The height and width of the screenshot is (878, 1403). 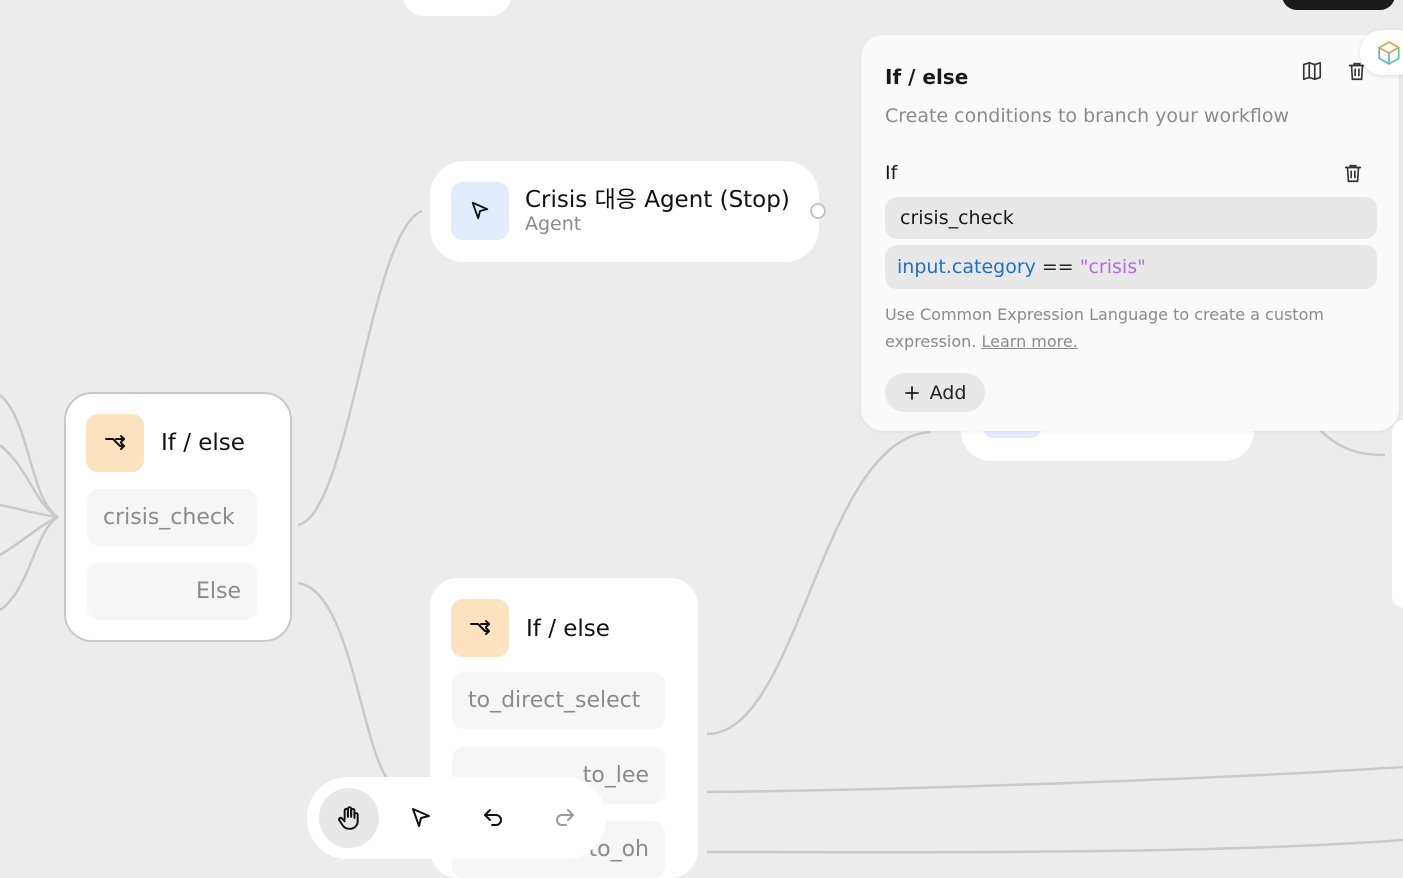 I want to click on expression-field: input.category, so click(x=966, y=267).